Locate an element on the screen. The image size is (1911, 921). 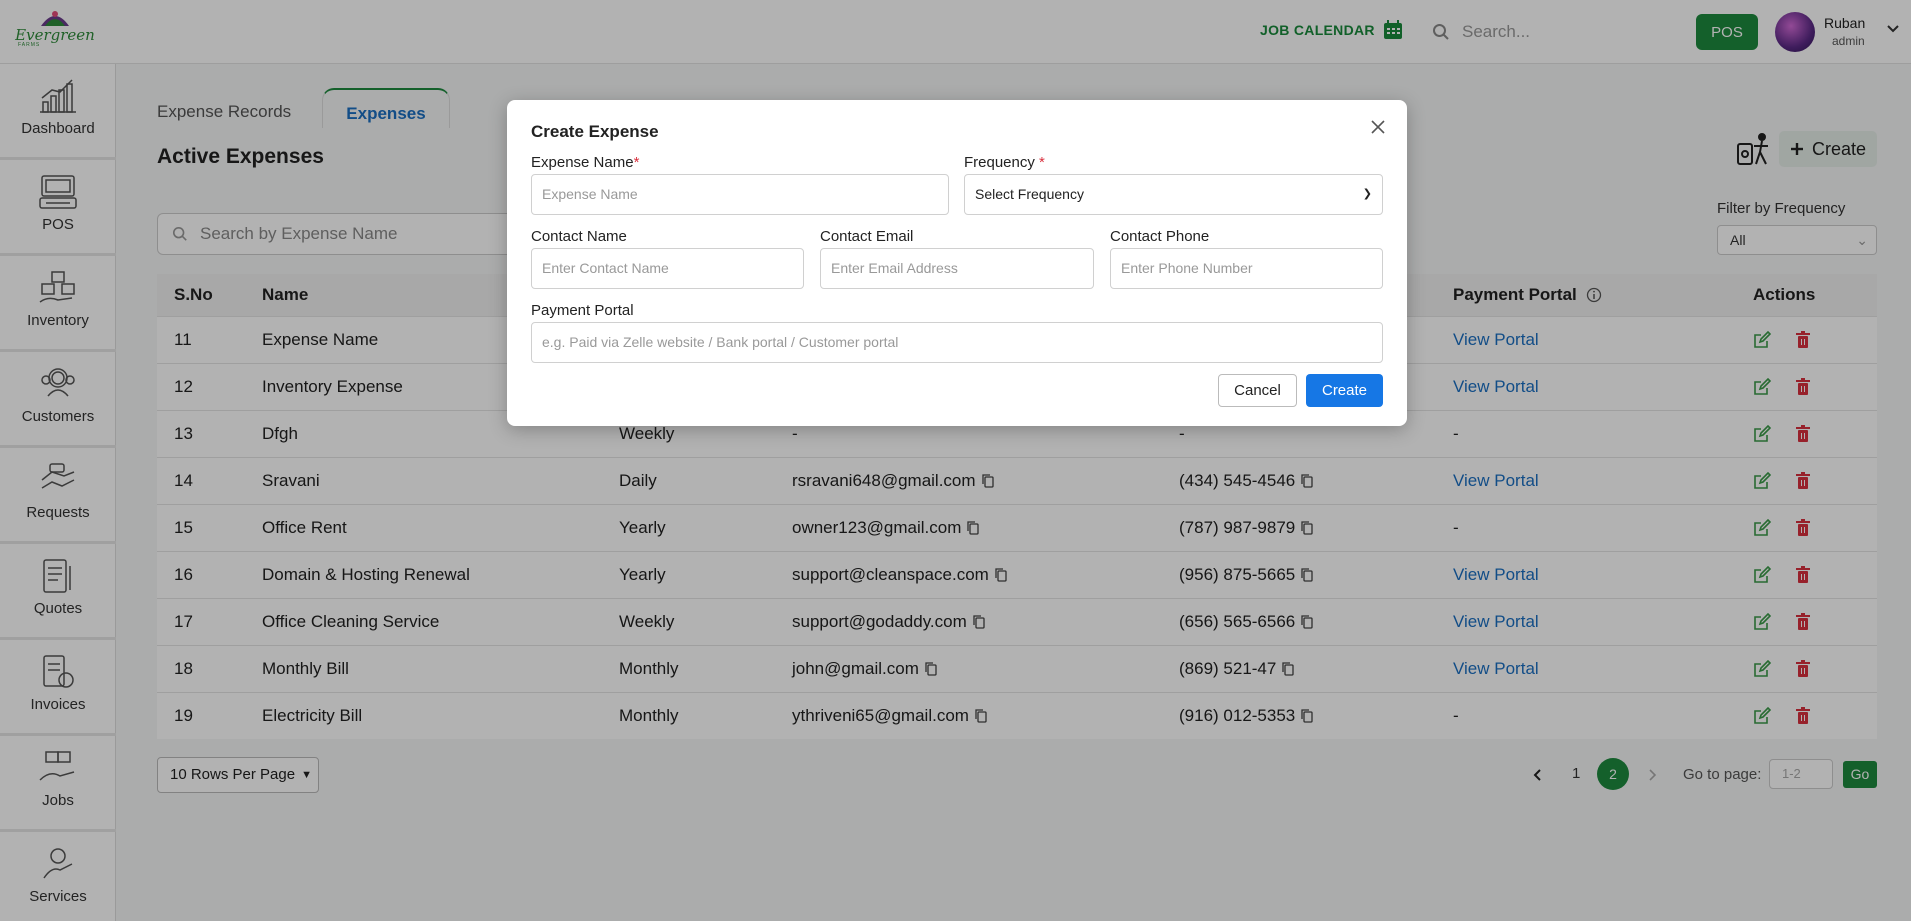
chevron-down-icon: ❯ is located at coordinates (1367, 194).